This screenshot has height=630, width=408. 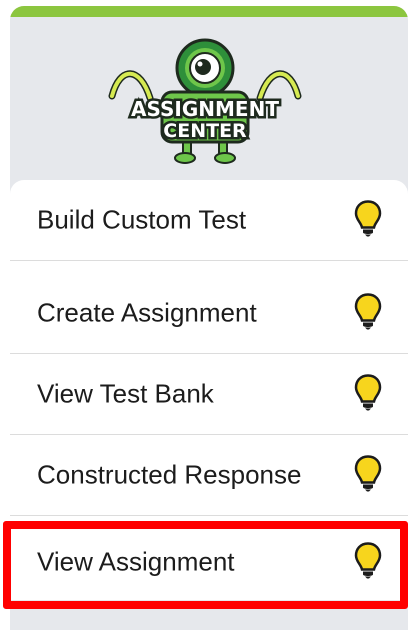 I want to click on accent-bar, so click(x=209, y=11).